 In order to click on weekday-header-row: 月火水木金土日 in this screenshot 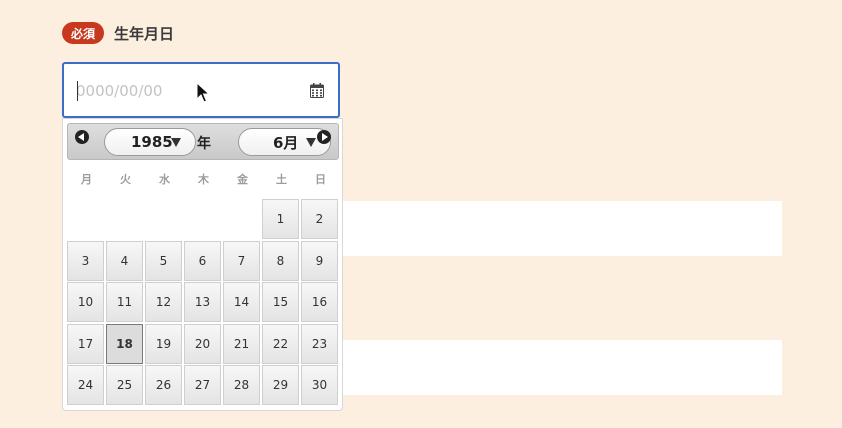, I will do `click(203, 179)`.